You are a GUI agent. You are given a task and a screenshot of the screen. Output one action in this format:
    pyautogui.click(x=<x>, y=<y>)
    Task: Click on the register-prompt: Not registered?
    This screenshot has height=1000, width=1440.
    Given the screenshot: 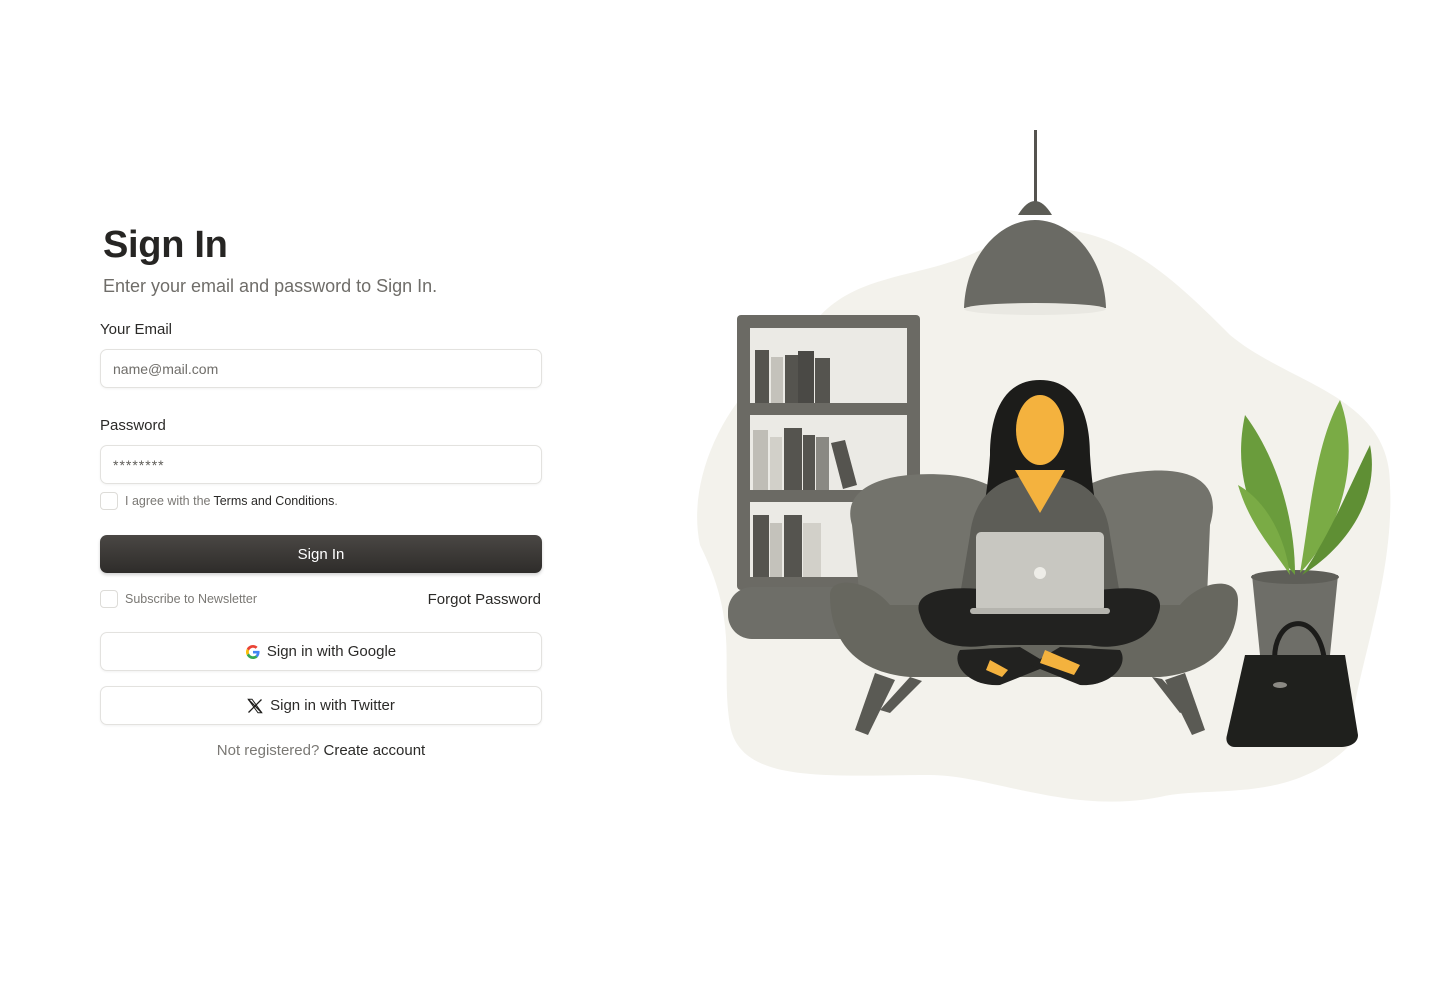 What is the action you would take?
    pyautogui.click(x=268, y=750)
    